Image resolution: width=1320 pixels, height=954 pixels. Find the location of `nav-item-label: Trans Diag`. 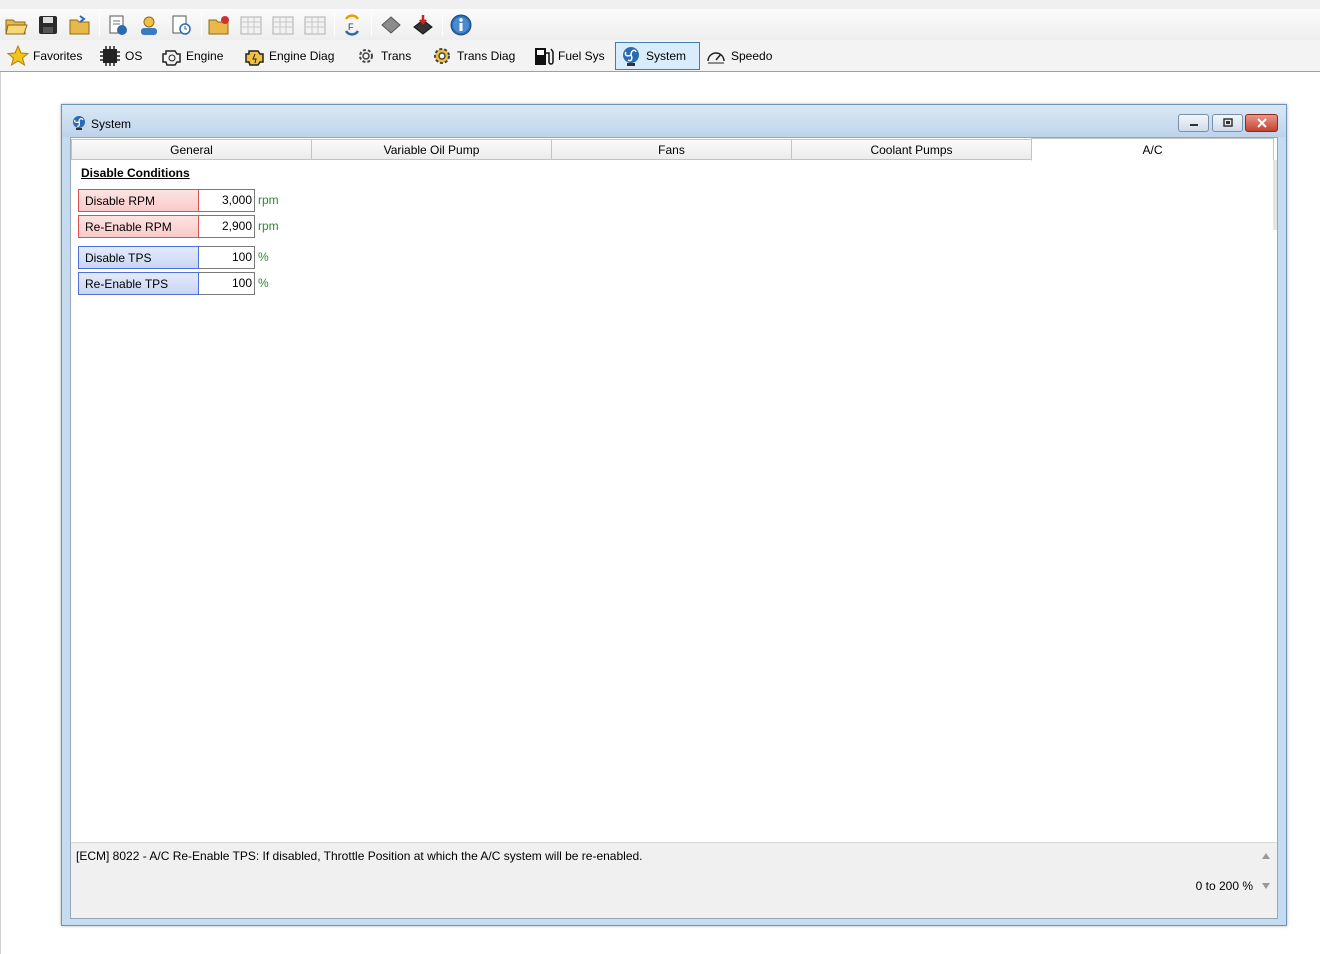

nav-item-label: Trans Diag is located at coordinates (486, 56).